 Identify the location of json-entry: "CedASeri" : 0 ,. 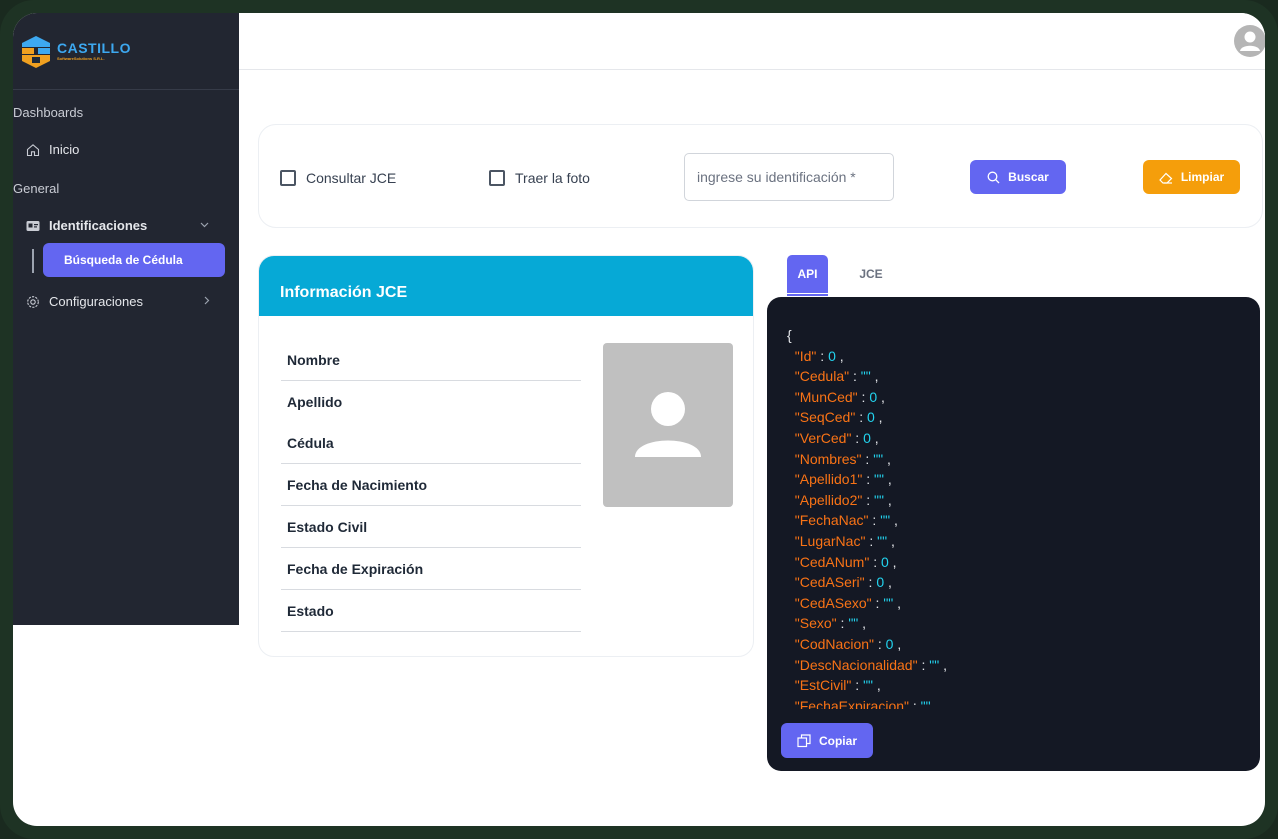
(843, 582).